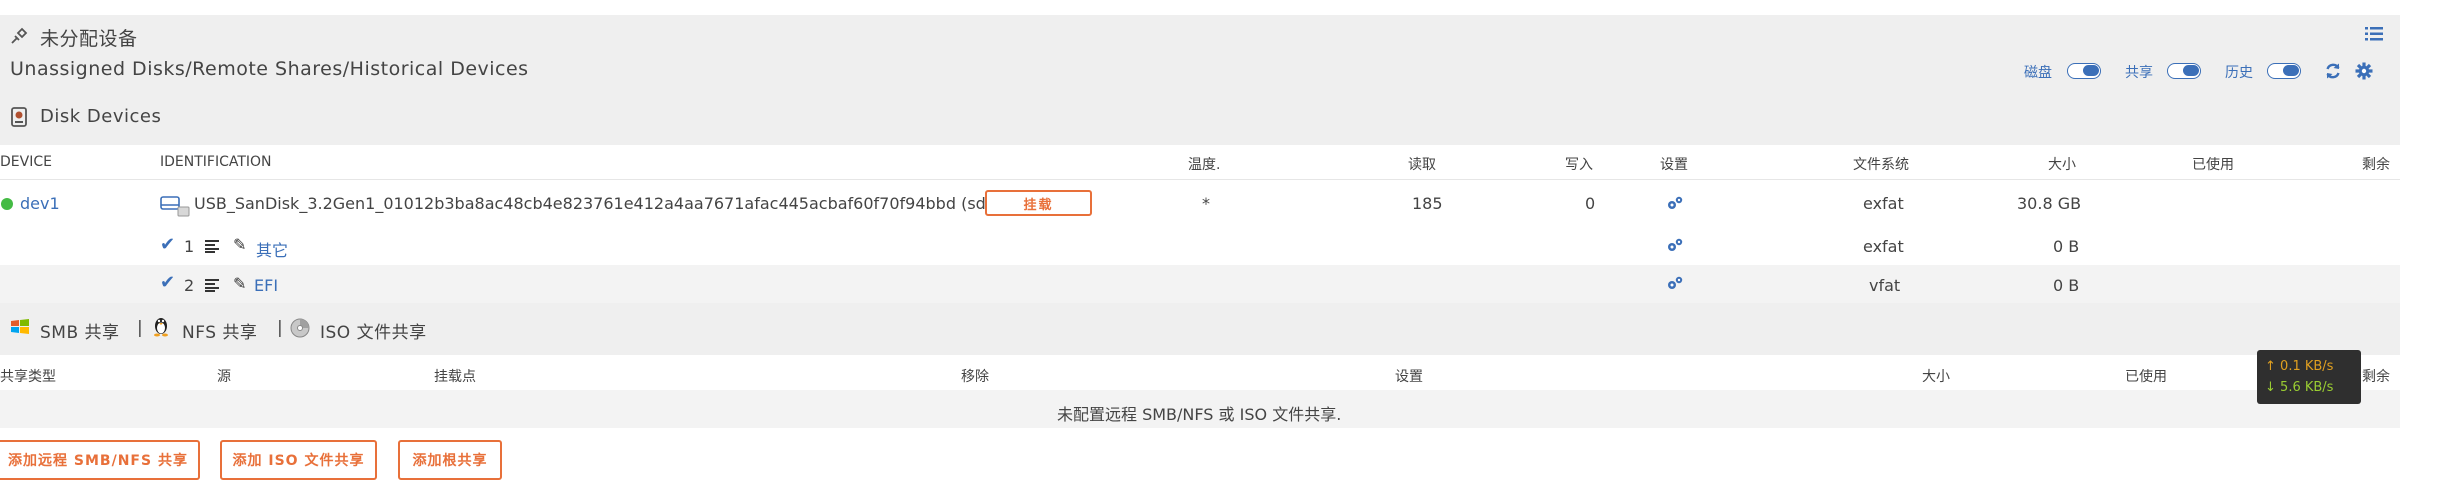  Describe the element at coordinates (1579, 165) in the screenshot. I see `col-writes: 写入` at that location.